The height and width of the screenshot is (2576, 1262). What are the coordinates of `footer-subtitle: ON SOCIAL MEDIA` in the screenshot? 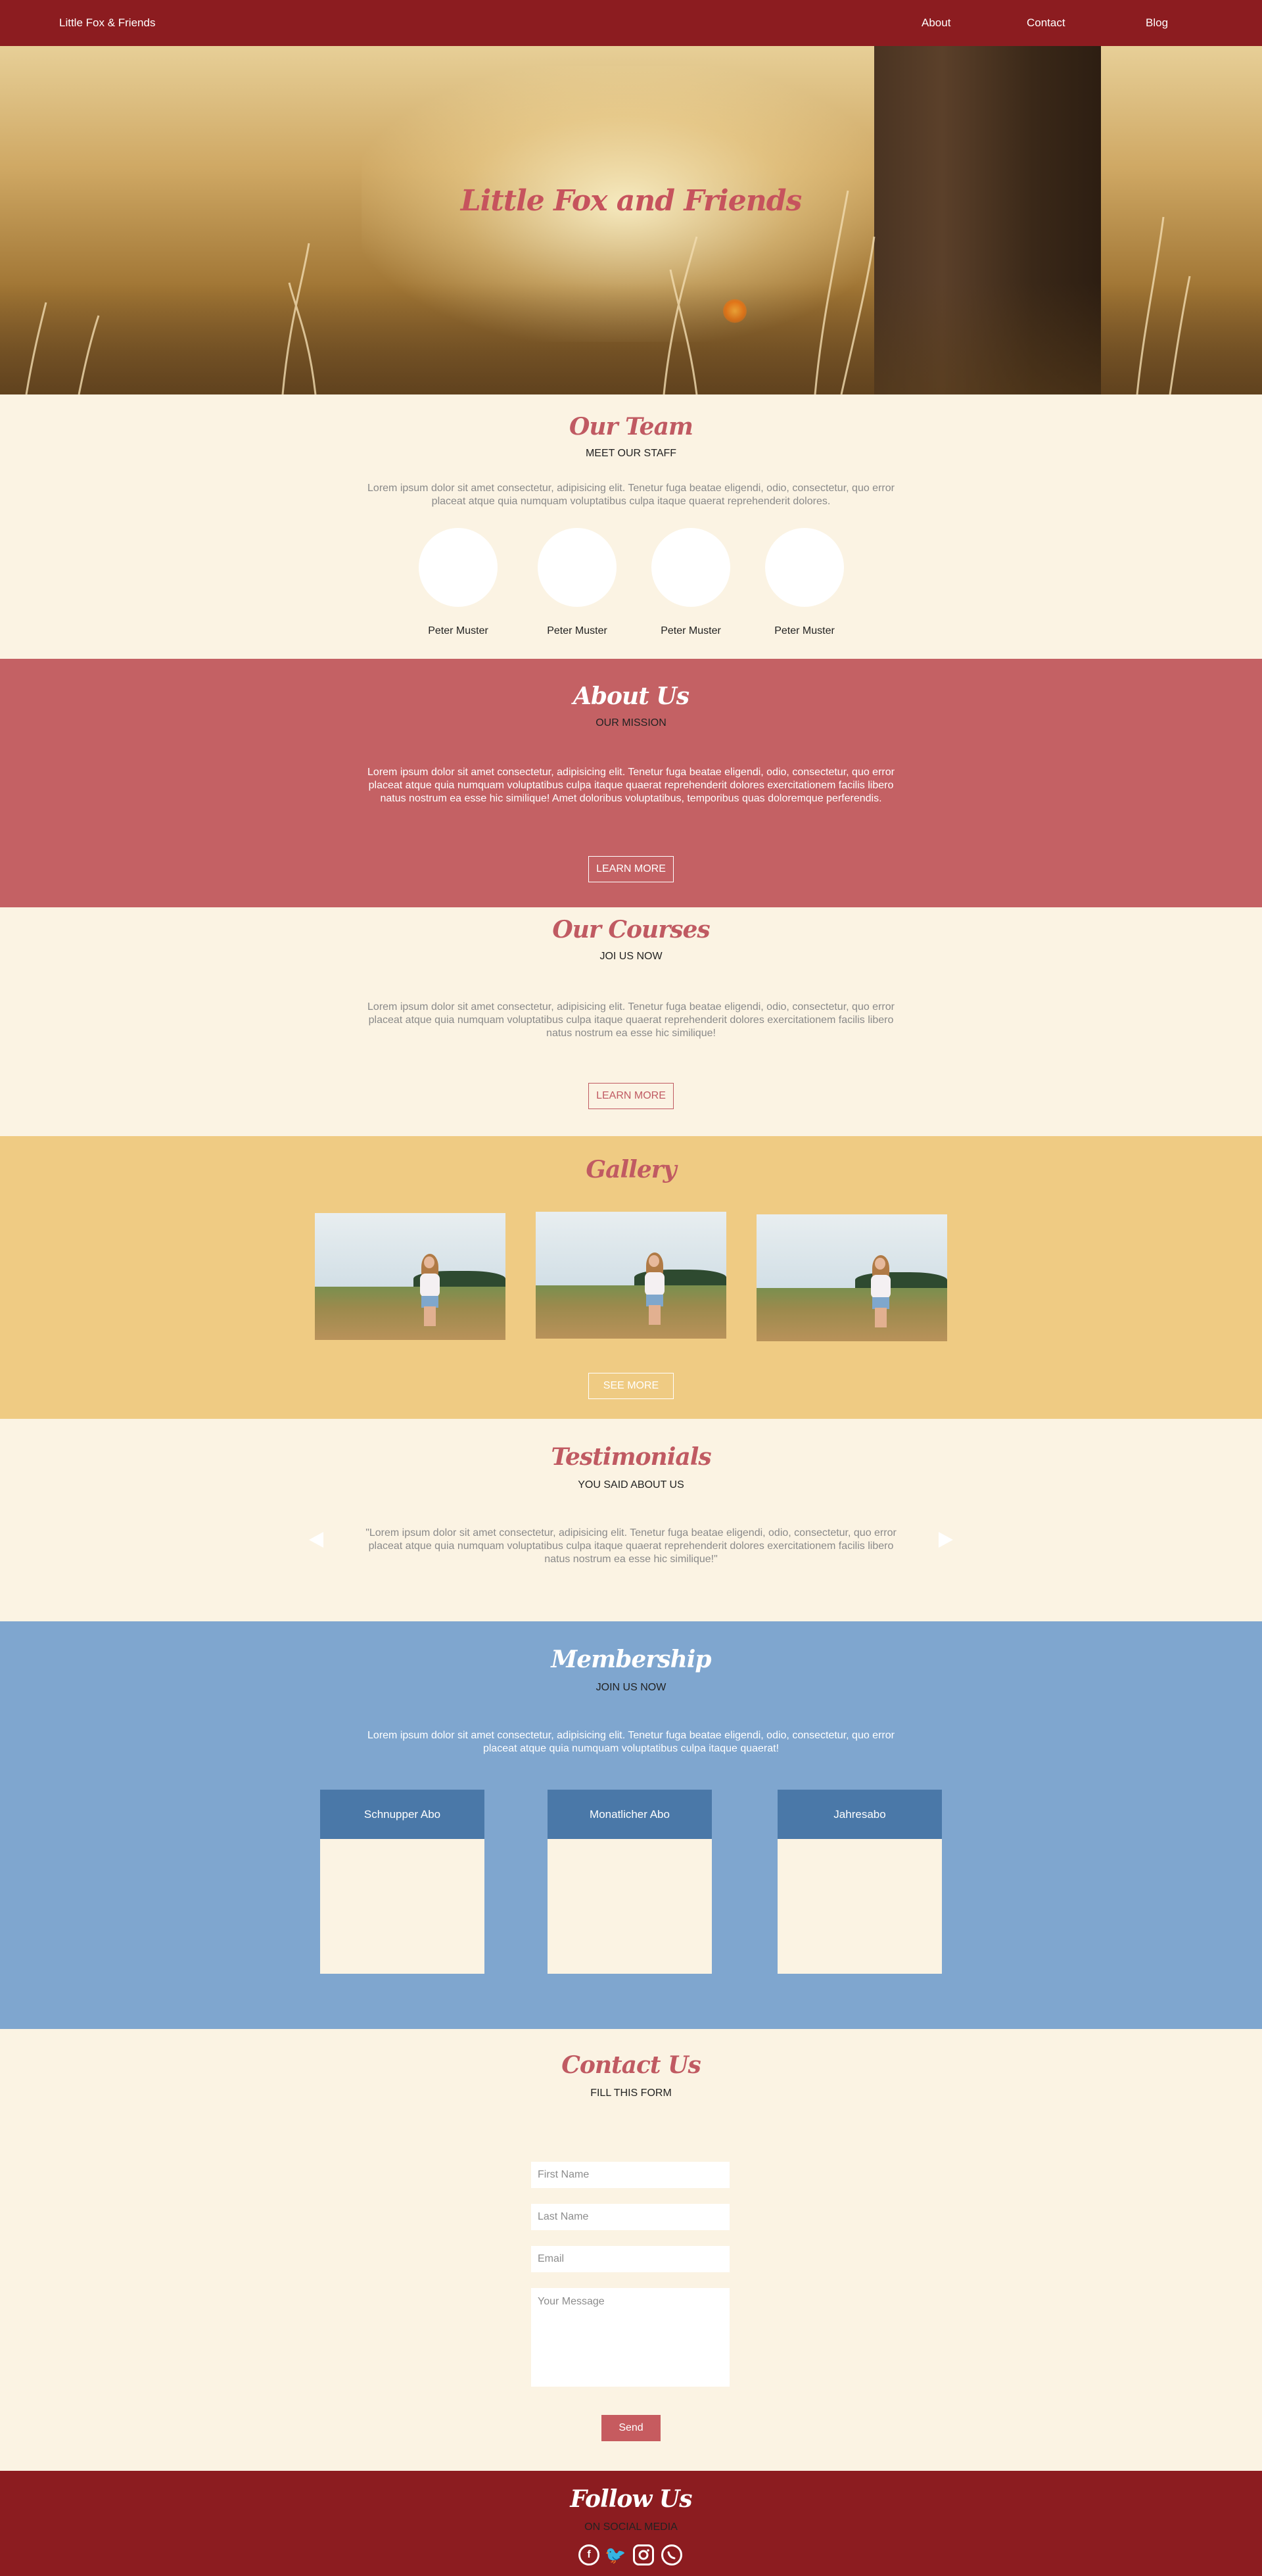 It's located at (631, 2527).